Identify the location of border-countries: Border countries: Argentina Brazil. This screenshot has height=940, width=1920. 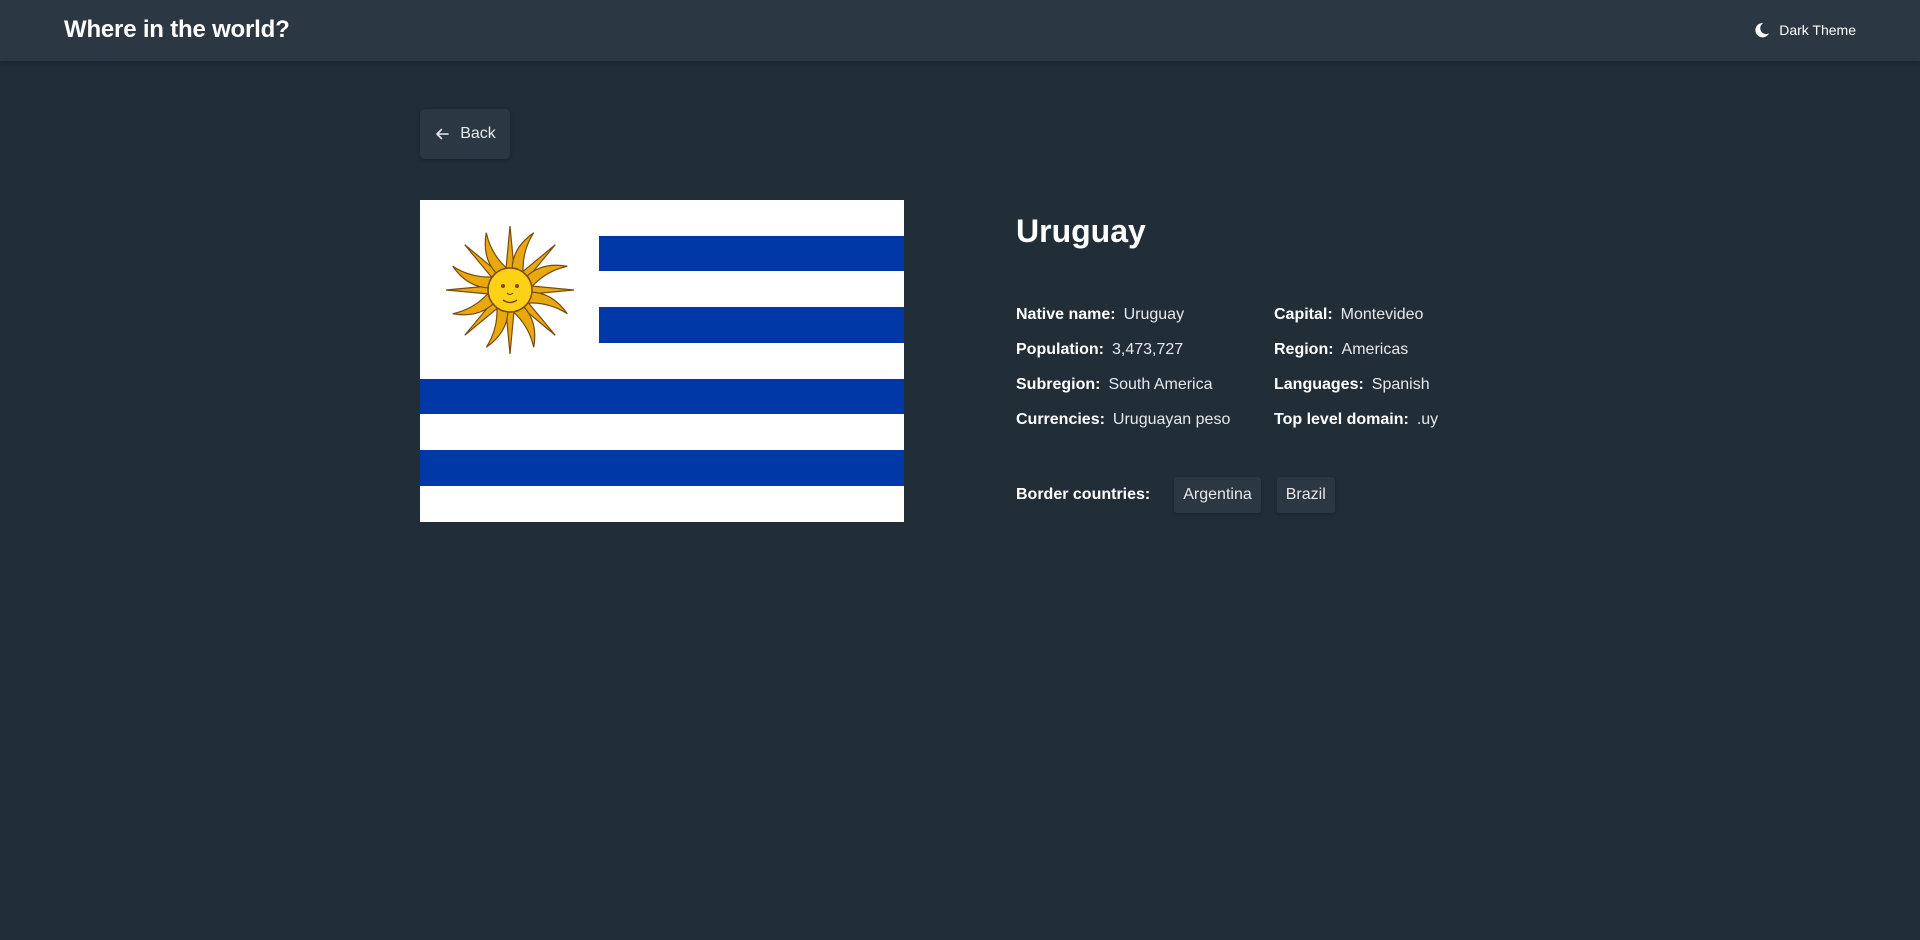
(1183, 495).